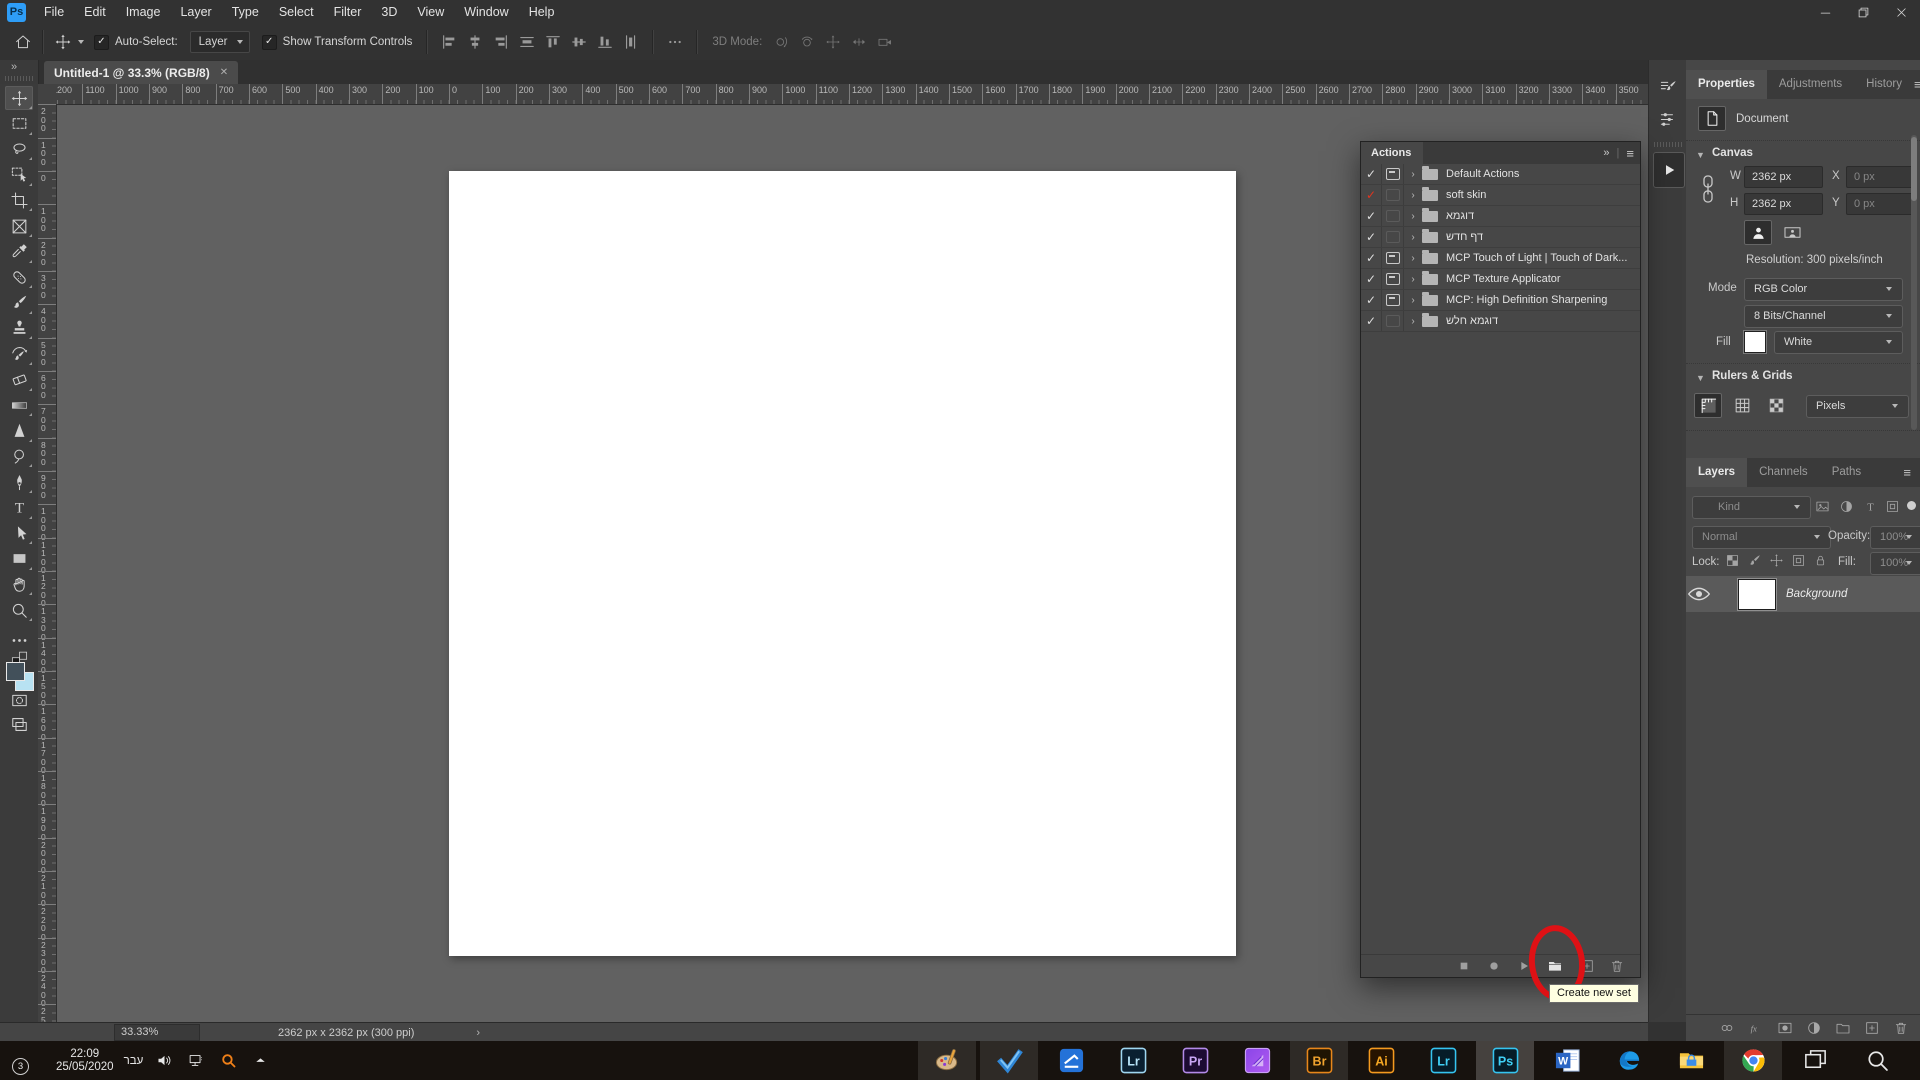 The image size is (1920, 1080). Describe the element at coordinates (1500, 237) in the screenshot. I see `action-set-row: ✓ › דף חדש` at that location.